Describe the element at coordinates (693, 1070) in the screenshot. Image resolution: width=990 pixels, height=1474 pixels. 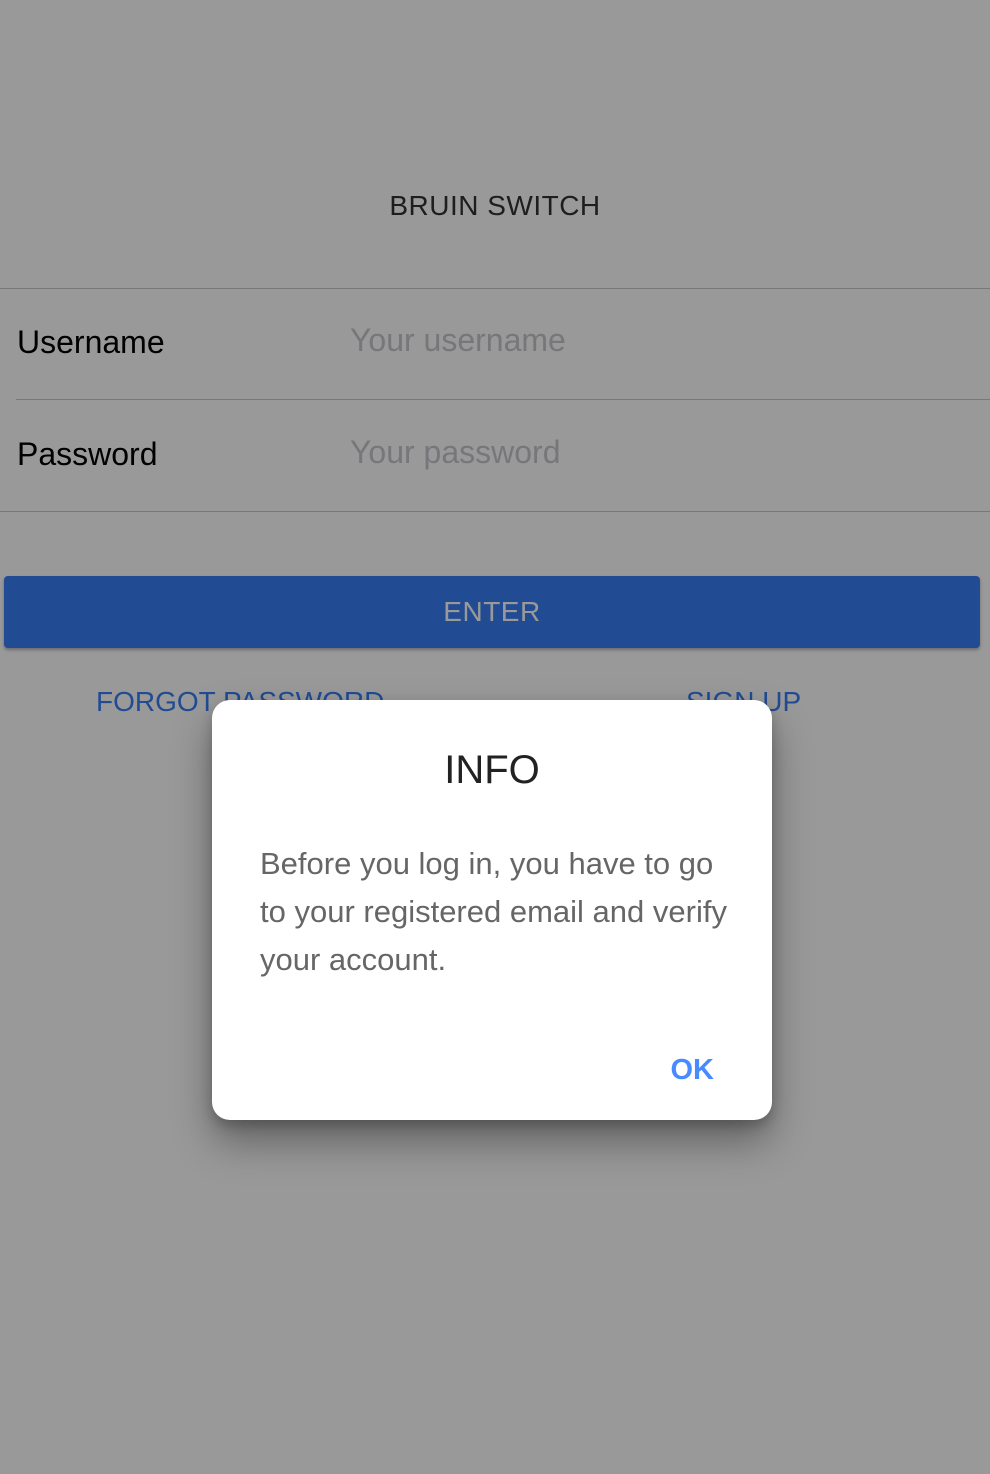
I see `alert-ok-button: OK` at that location.